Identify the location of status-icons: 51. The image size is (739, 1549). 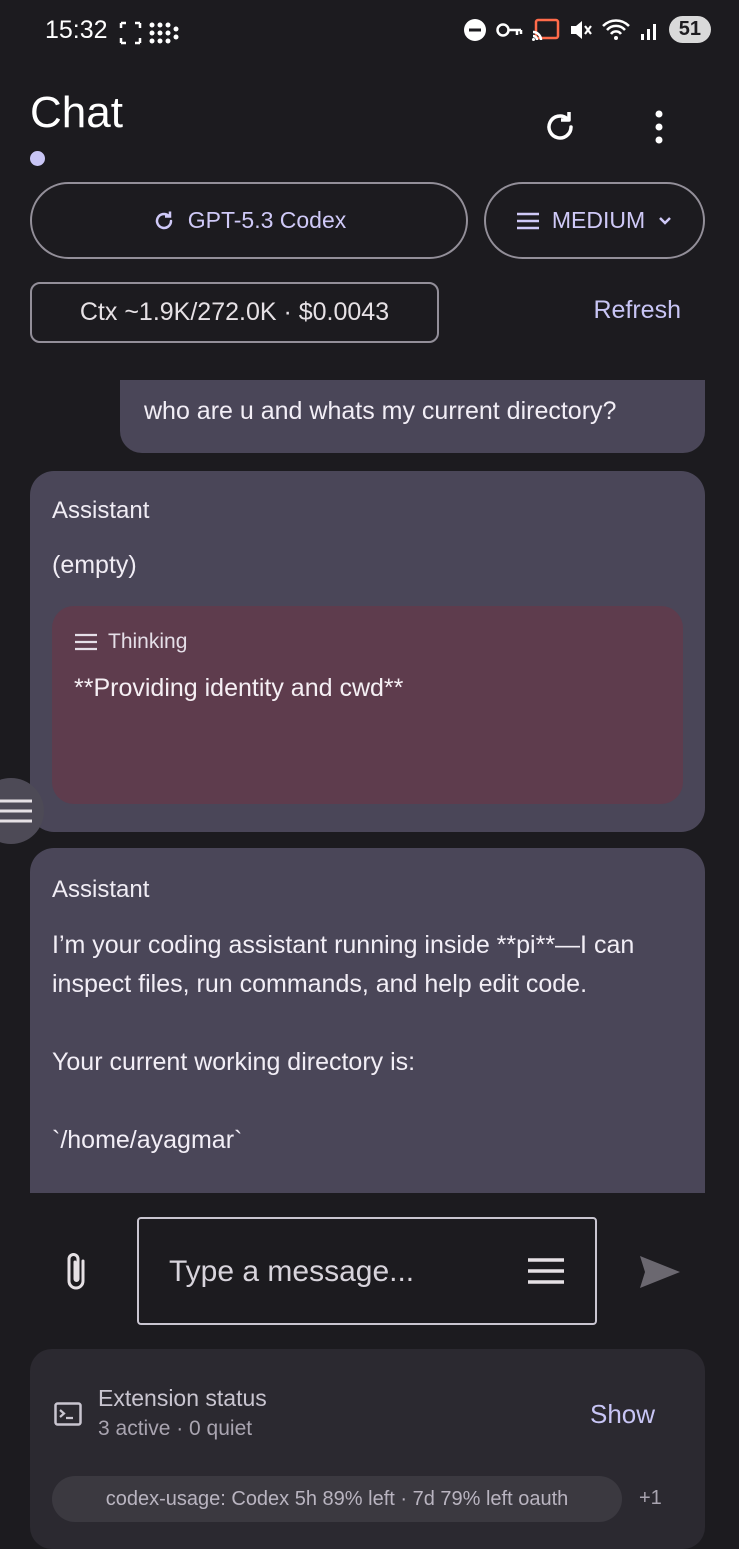
(587, 29).